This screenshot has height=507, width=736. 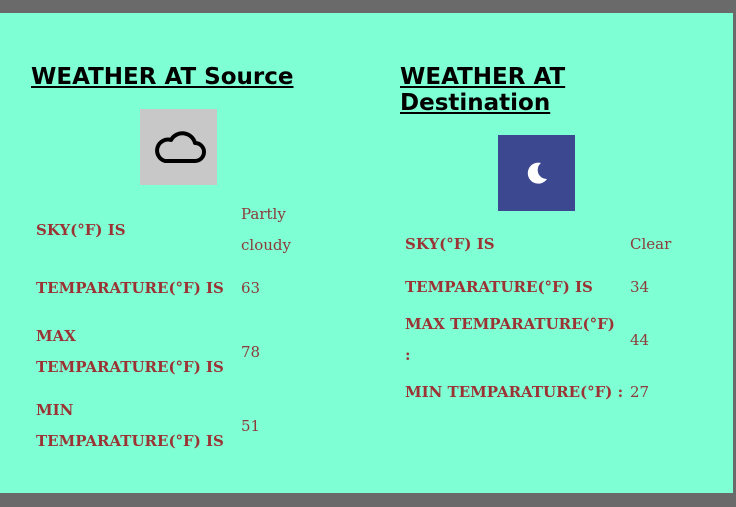 I want to click on table-row: MIN TEMPARATURE(°F) IS 51, so click(x=171, y=426).